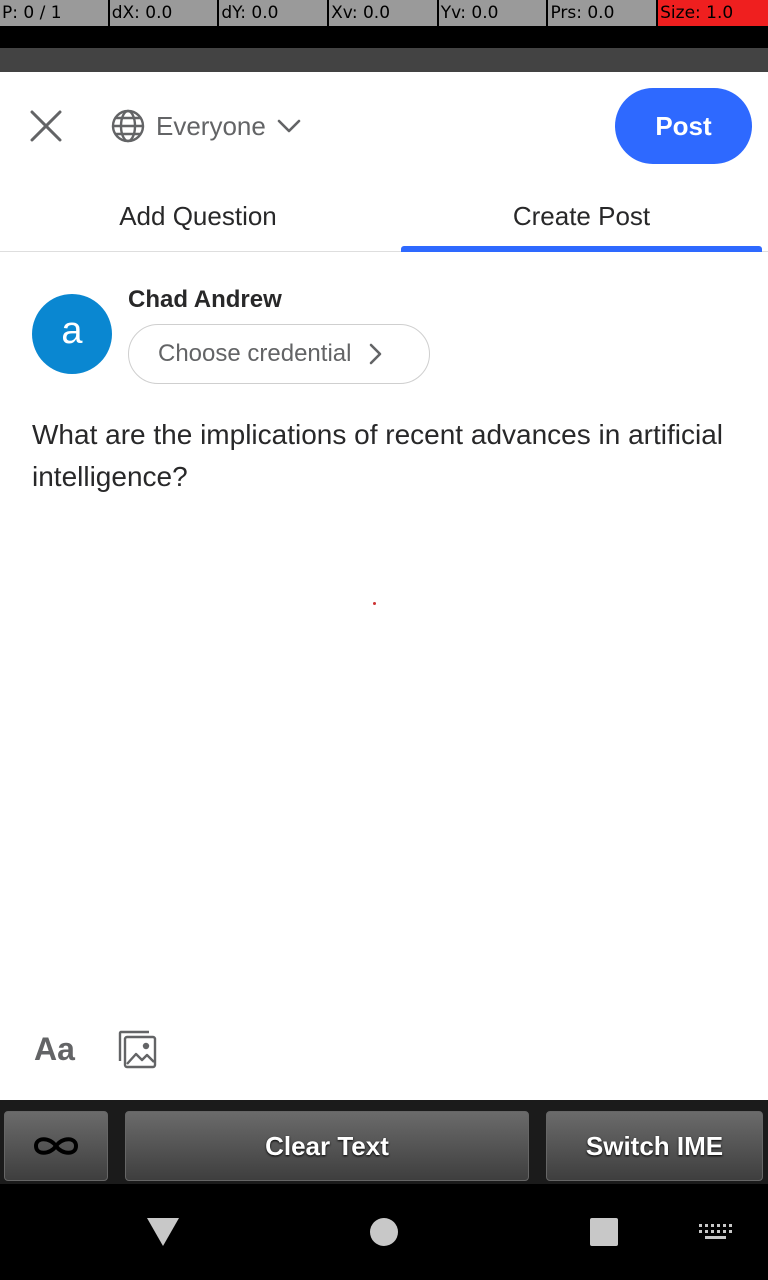  I want to click on avatar: a, so click(72, 334).